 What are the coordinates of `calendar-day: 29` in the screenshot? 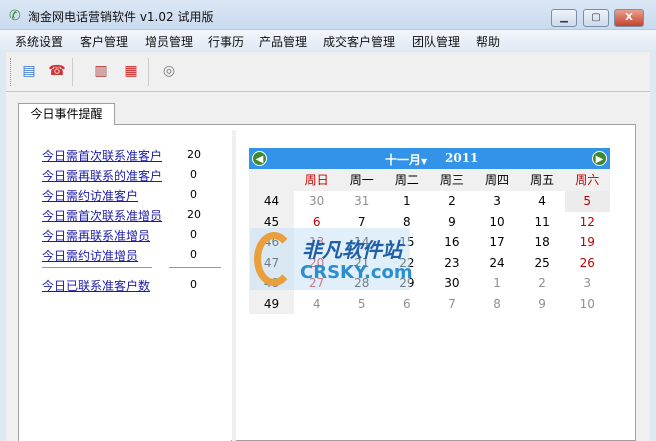 It's located at (406, 283).